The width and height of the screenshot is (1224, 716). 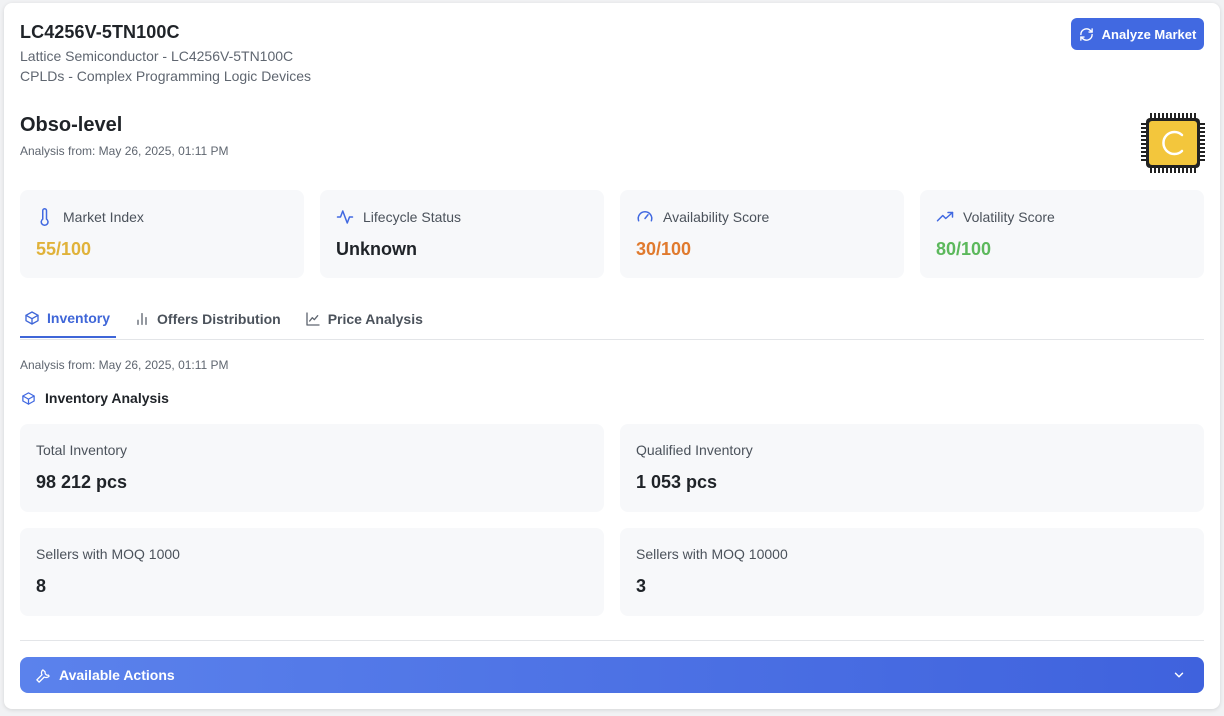 What do you see at coordinates (1149, 34) in the screenshot?
I see `analyze-market-label: Analyze Market` at bounding box center [1149, 34].